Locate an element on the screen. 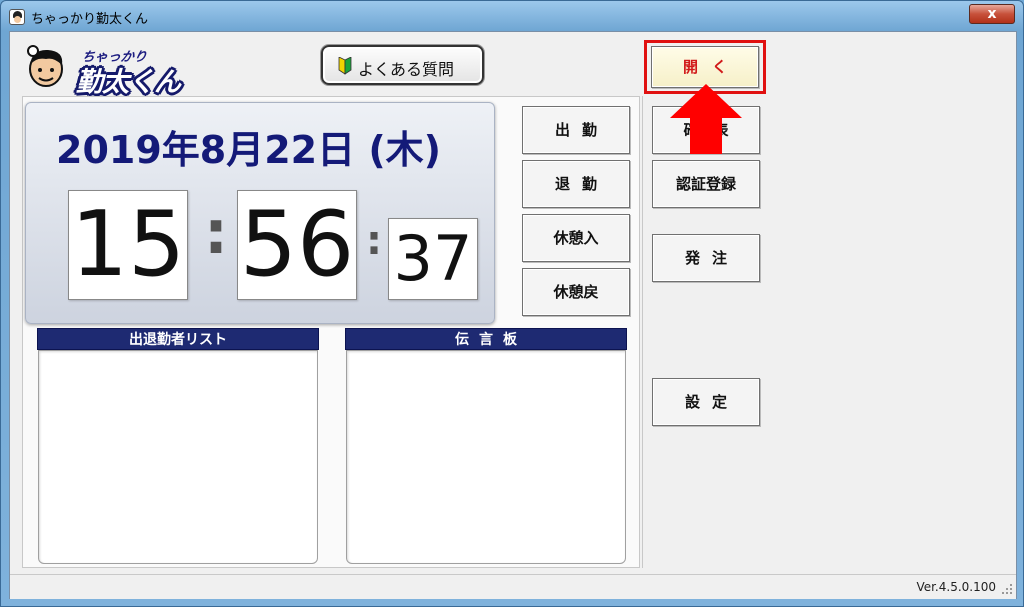 The image size is (1024, 607). mascot-icon is located at coordinates (45, 66).